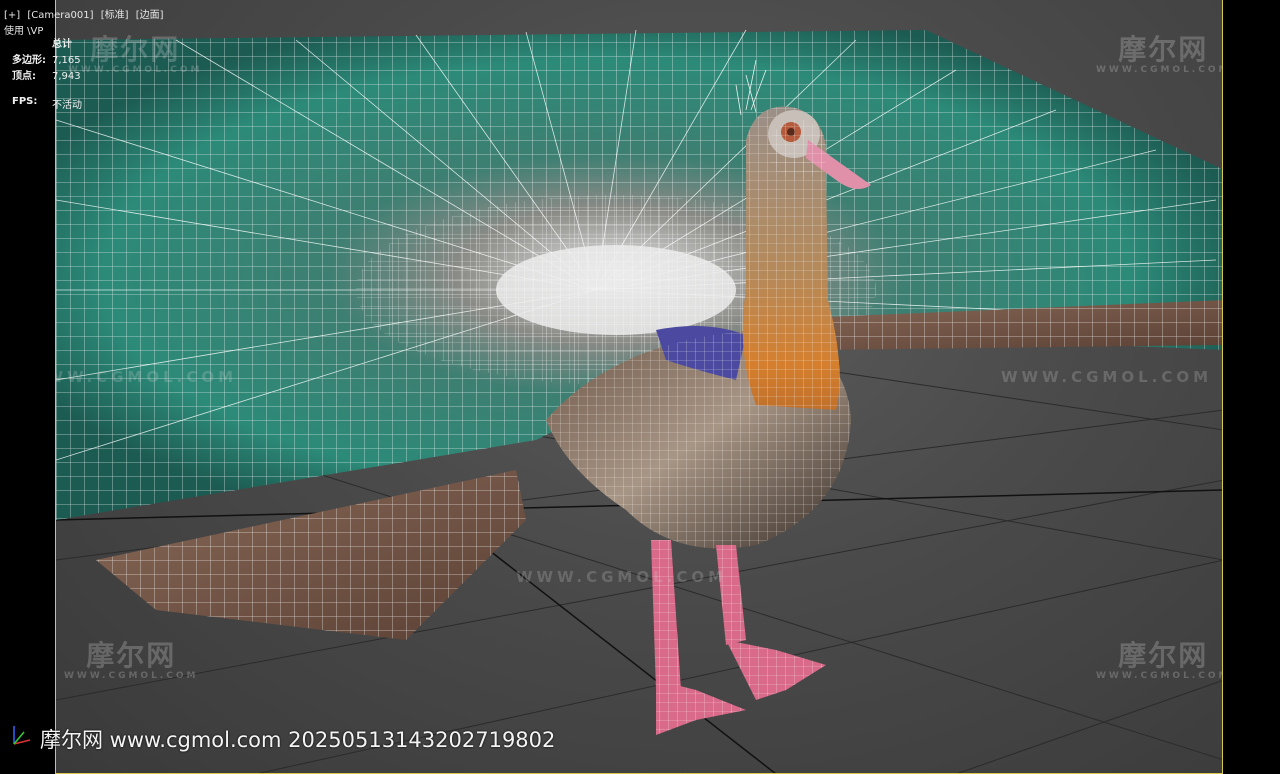  Describe the element at coordinates (1107, 377) in the screenshot. I see `watermark-url-mid-right: WWW.CGMOL.COM` at that location.